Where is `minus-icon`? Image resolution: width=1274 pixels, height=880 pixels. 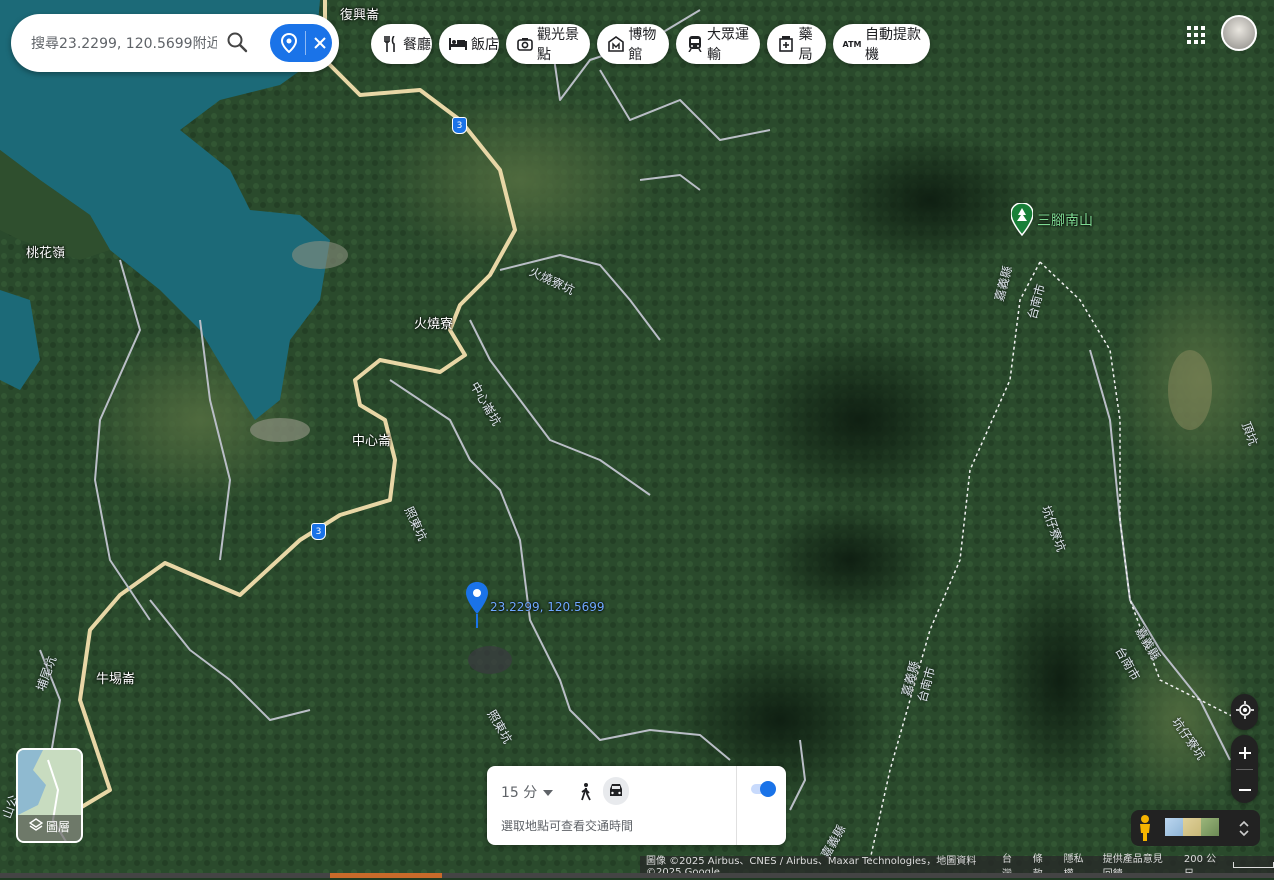 minus-icon is located at coordinates (1244, 786).